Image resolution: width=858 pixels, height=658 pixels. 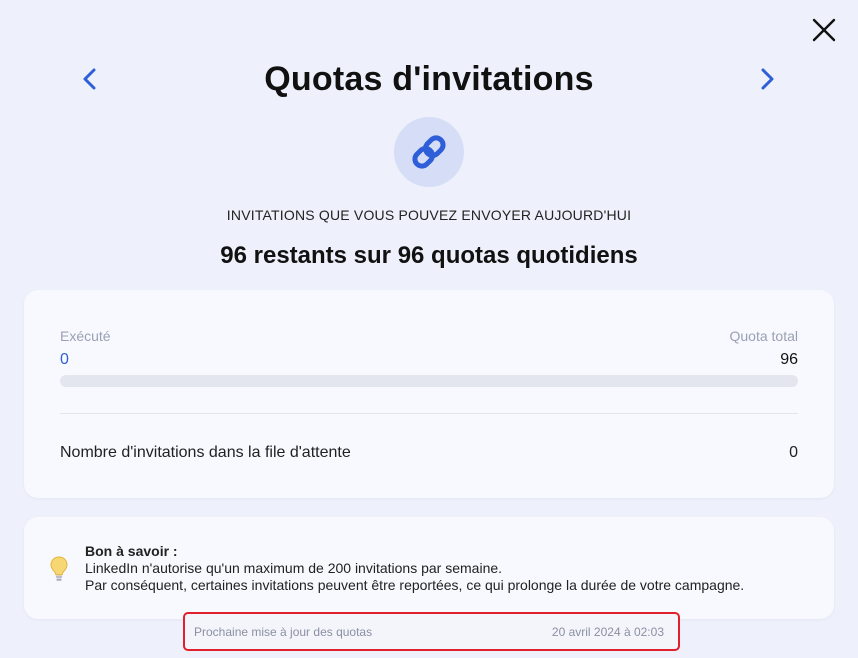 I want to click on executed-value: 0, so click(x=64, y=359).